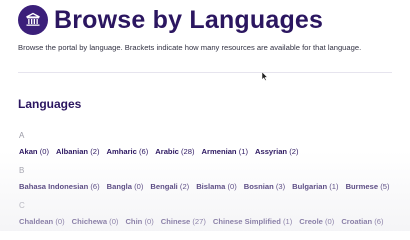 The image size is (410, 240). Describe the element at coordinates (205, 72) in the screenshot. I see `divider` at that location.